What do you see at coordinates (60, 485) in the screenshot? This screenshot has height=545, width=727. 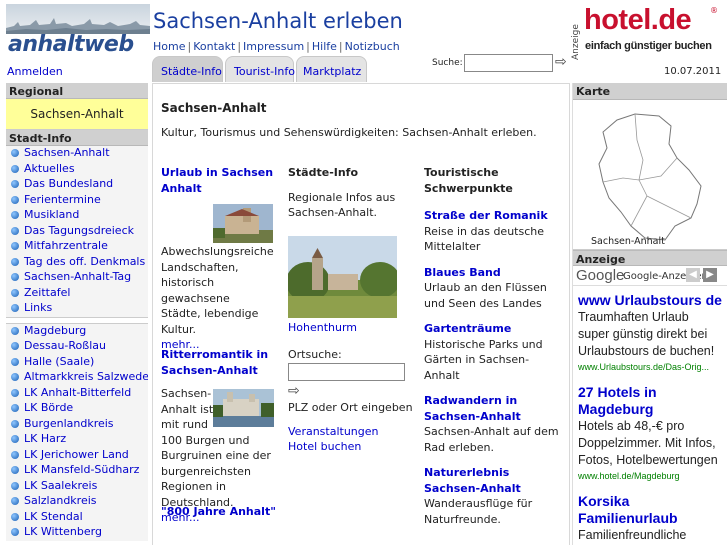 I see `districts-menu-item-link: LK Saalekreis` at bounding box center [60, 485].